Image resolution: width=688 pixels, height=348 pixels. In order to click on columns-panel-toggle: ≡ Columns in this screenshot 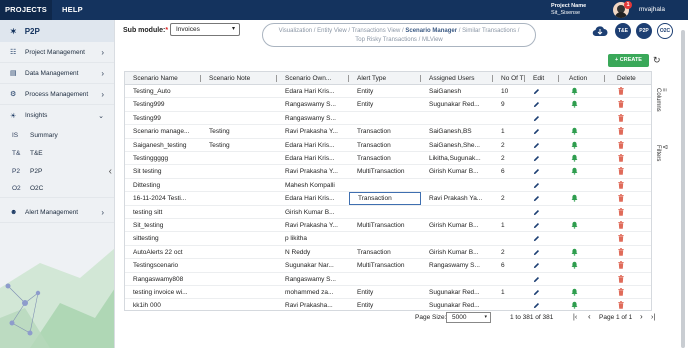, I will do `click(661, 100)`.